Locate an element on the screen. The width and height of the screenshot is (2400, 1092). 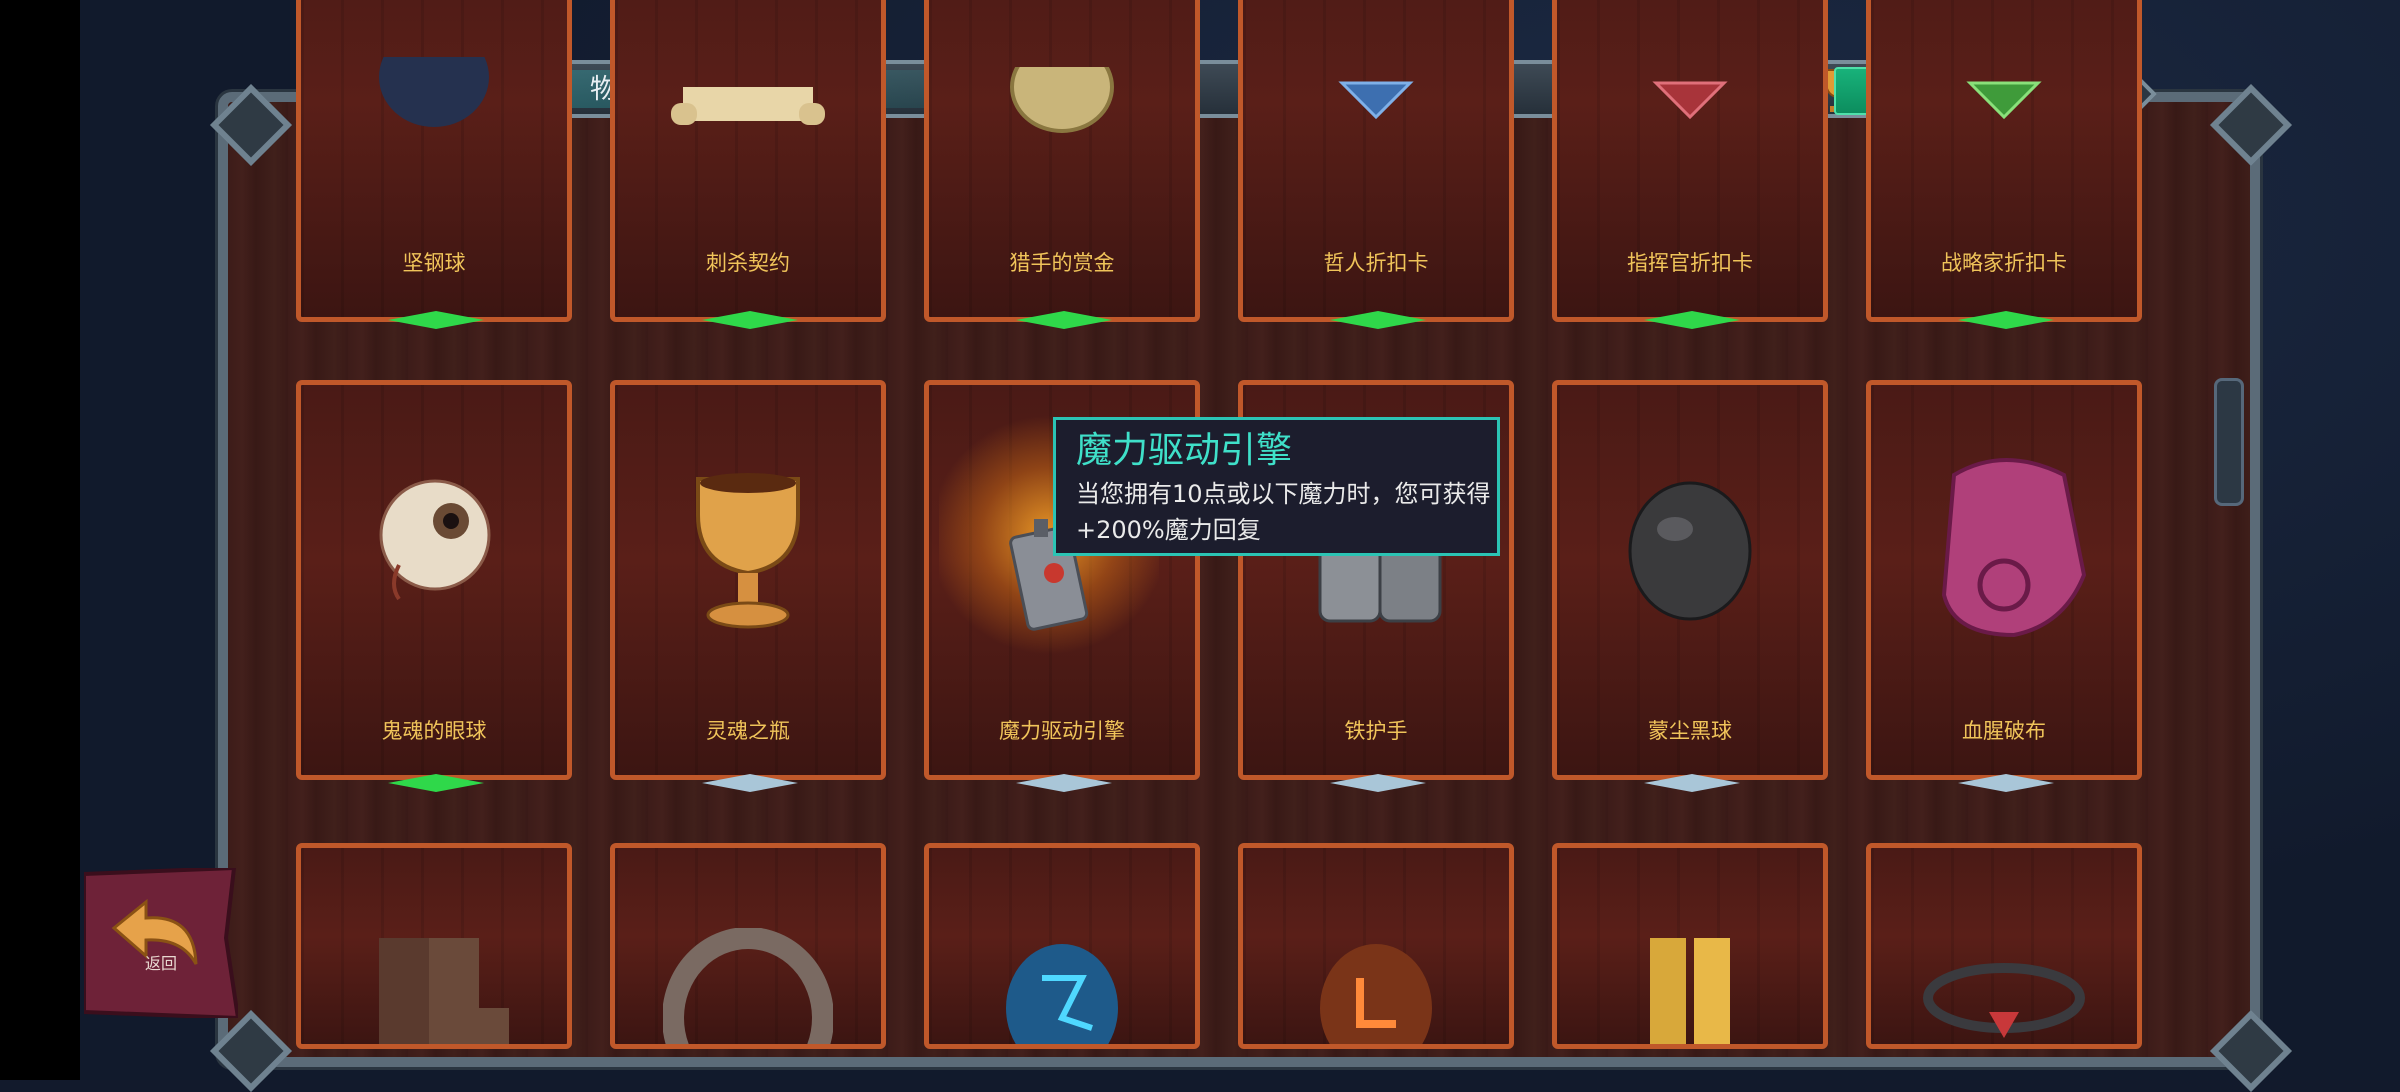
relic-name: 哲人折扣卡 is located at coordinates (1376, 263).